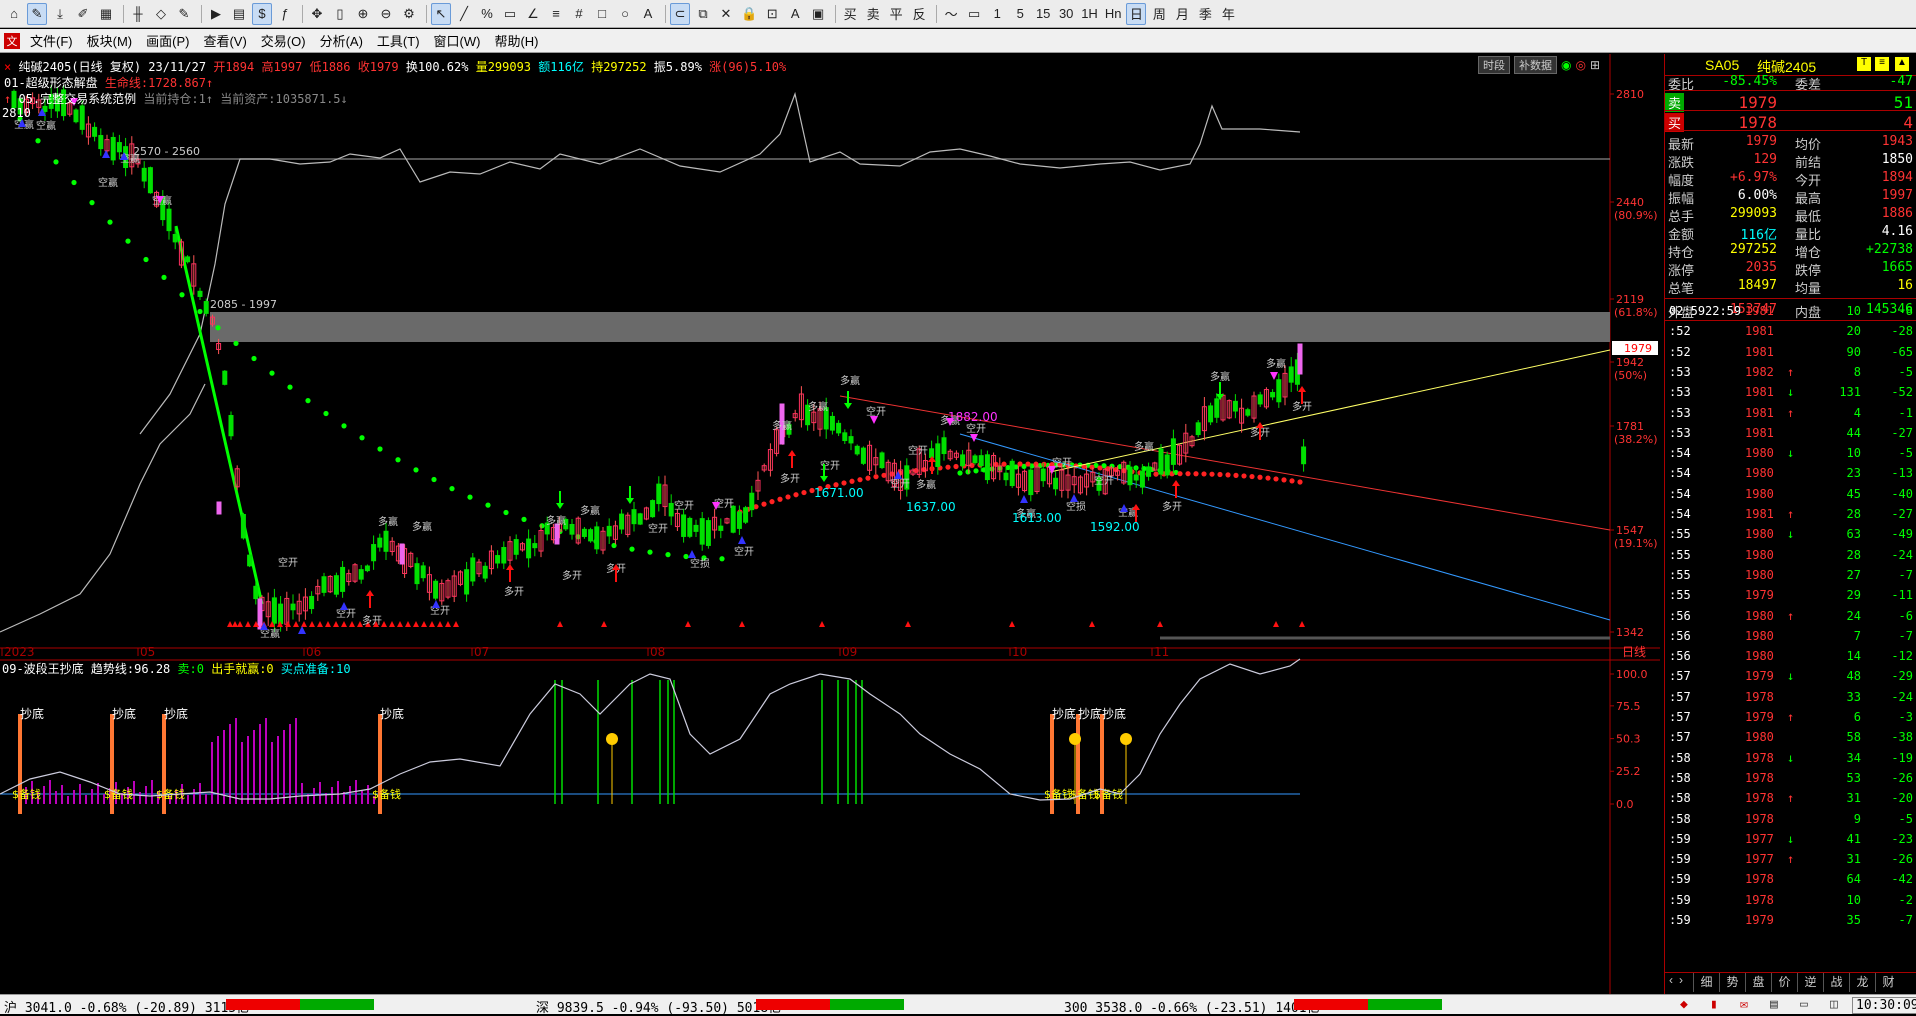  I want to click on delete-icon: ✕, so click(726, 14).